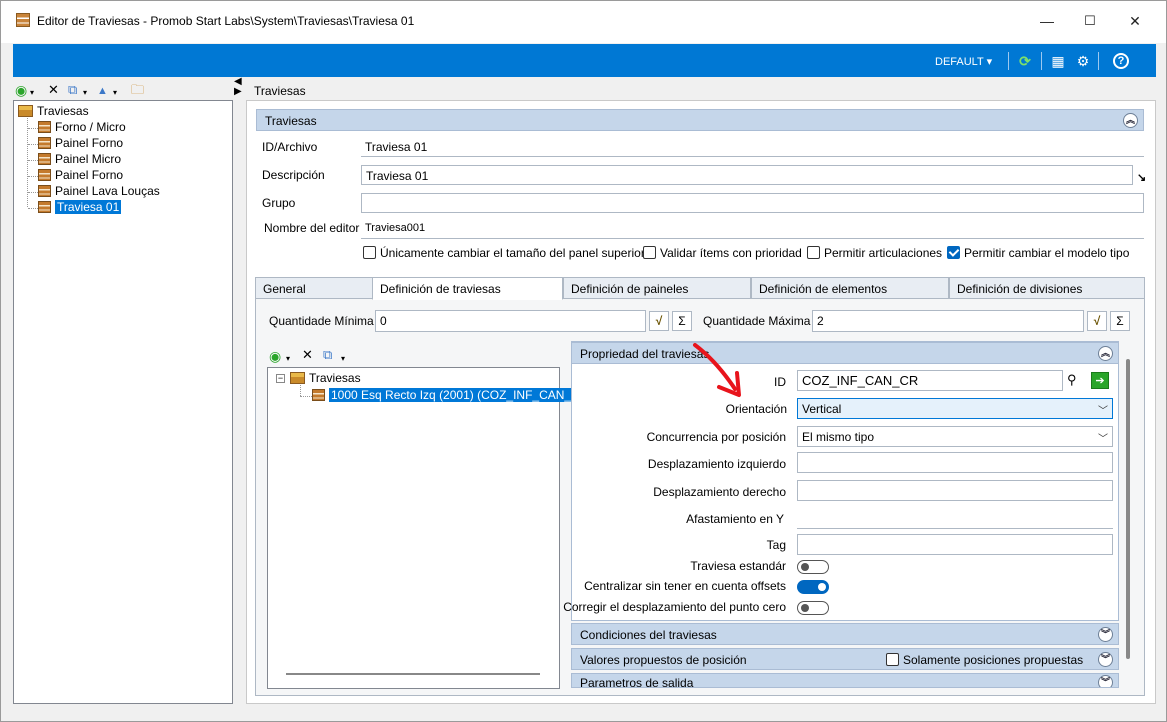 This screenshot has height=722, width=1167. I want to click on tree-root: Traviesas, so click(53, 111).